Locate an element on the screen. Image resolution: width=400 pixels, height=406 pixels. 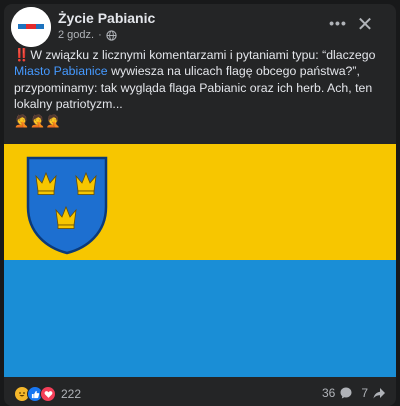
page-avatar is located at coordinates (31, 27).